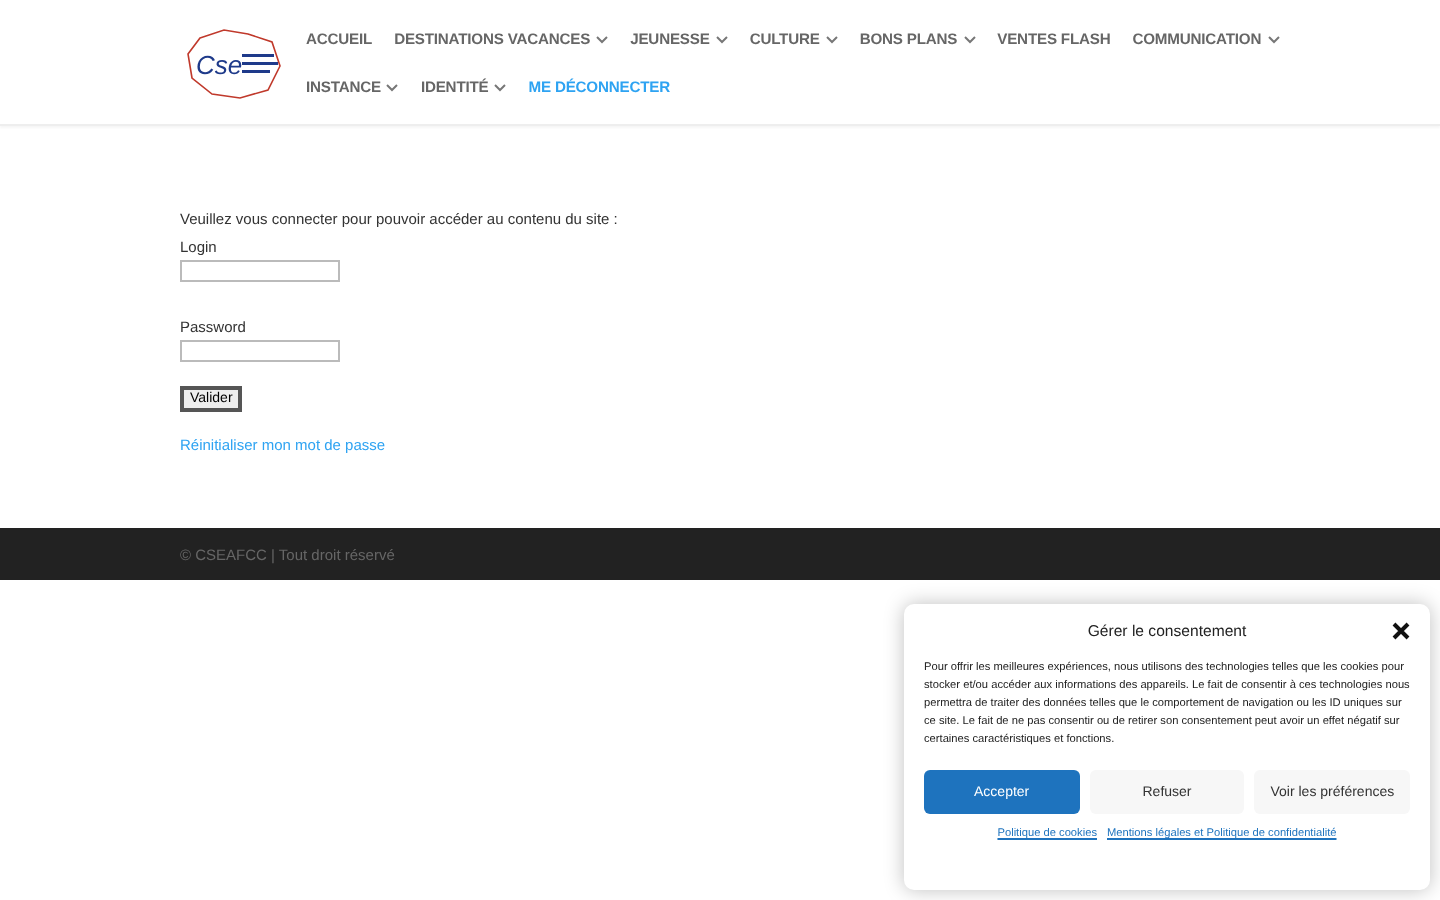 This screenshot has height=900, width=1440. Describe the element at coordinates (1401, 631) in the screenshot. I see `close-icon` at that location.